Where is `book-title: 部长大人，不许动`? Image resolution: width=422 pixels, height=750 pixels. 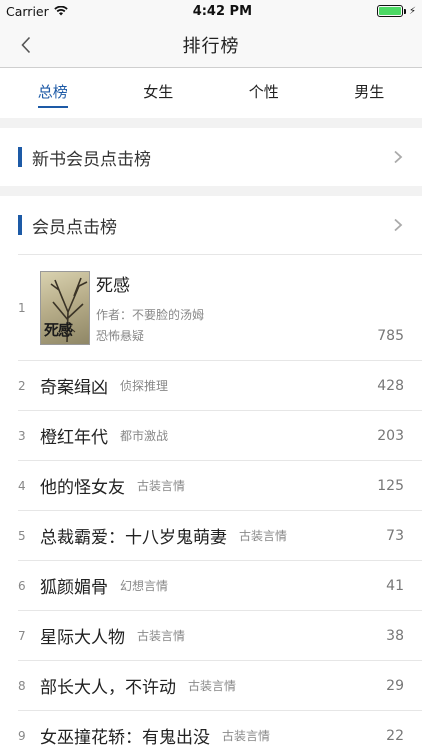
book-title: 部长大人，不许动 is located at coordinates (108, 688).